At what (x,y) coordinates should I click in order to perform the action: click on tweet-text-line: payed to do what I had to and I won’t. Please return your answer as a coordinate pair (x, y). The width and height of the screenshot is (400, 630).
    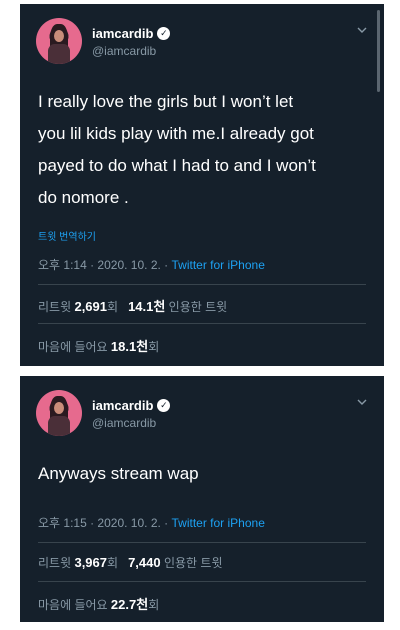
    Looking at the image, I should click on (177, 165).